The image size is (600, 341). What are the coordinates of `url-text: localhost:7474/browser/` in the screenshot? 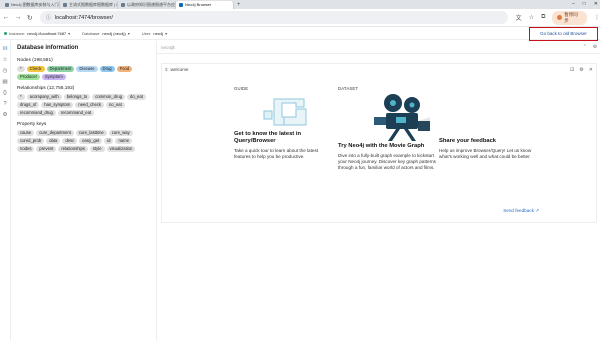 It's located at (83, 17).